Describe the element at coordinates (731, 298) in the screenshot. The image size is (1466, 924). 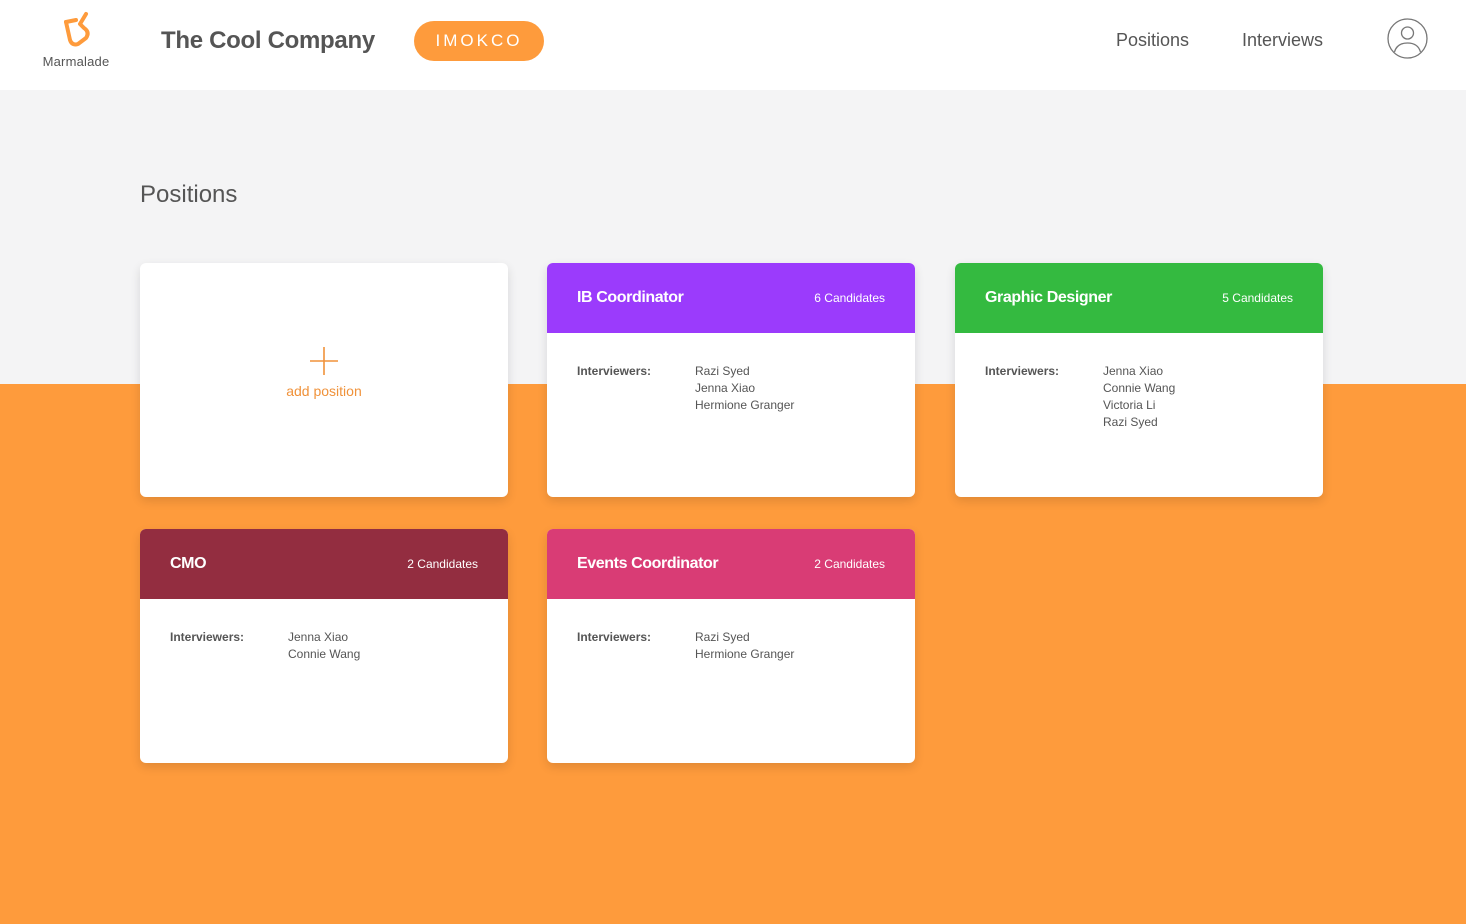
I see `position-card-header: IB Coordinator 6 Candidates` at that location.